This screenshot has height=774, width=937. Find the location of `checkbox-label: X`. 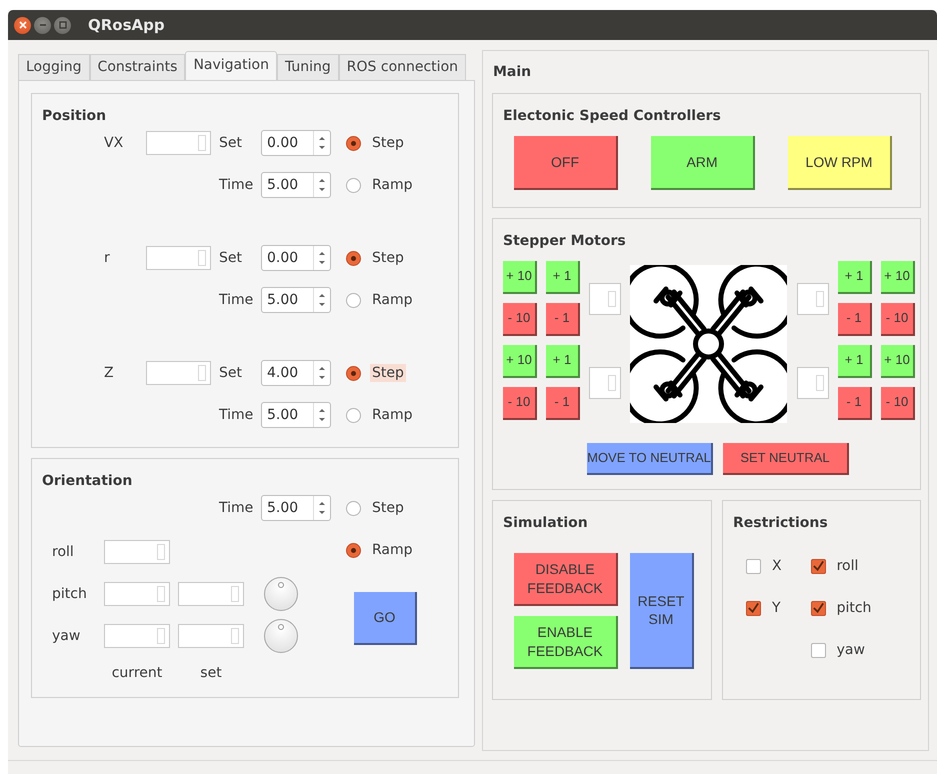

checkbox-label: X is located at coordinates (777, 566).